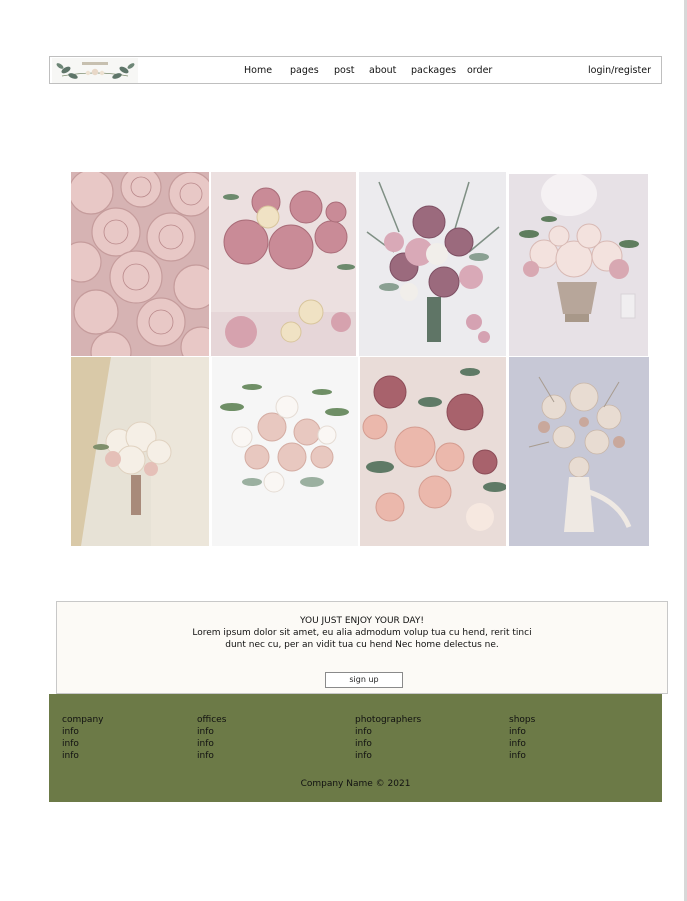 The height and width of the screenshot is (901, 687). Describe the element at coordinates (433, 451) in the screenshot. I see `gallery-image-peach-flowers` at that location.